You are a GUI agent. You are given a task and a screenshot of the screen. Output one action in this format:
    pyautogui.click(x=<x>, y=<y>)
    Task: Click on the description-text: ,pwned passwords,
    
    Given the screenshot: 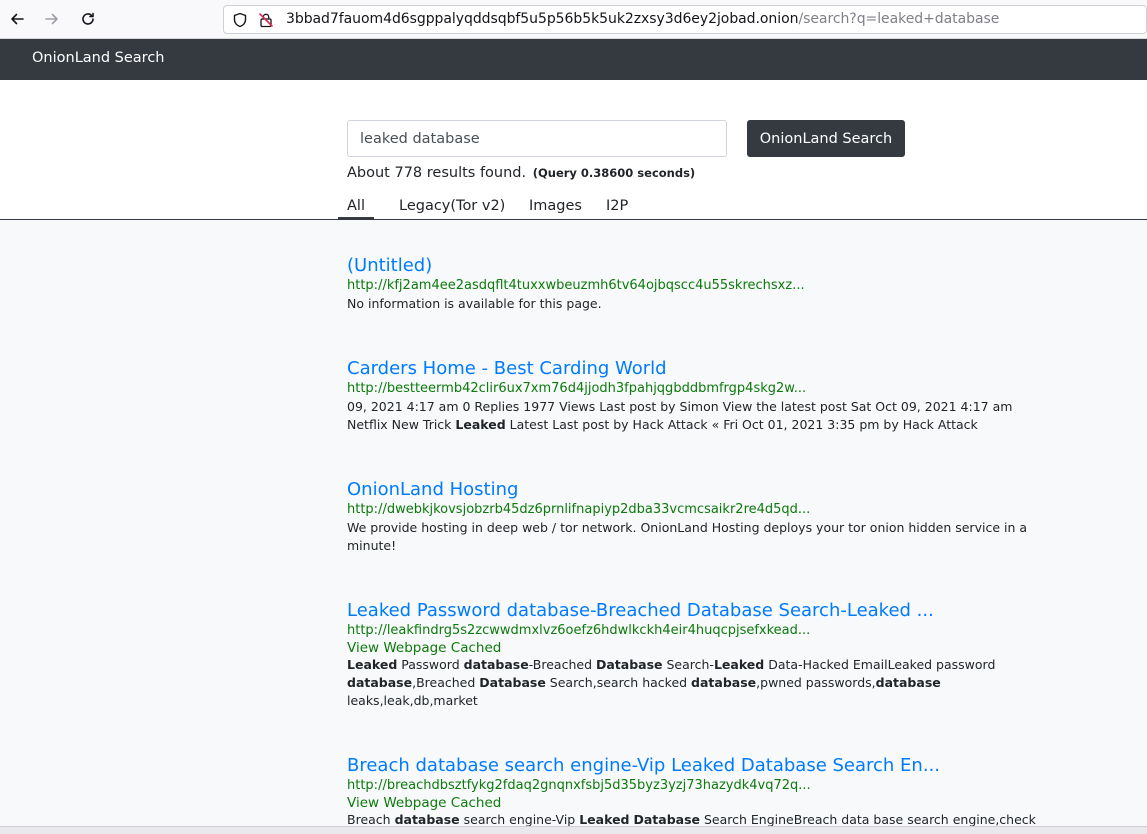 What is the action you would take?
    pyautogui.click(x=816, y=682)
    